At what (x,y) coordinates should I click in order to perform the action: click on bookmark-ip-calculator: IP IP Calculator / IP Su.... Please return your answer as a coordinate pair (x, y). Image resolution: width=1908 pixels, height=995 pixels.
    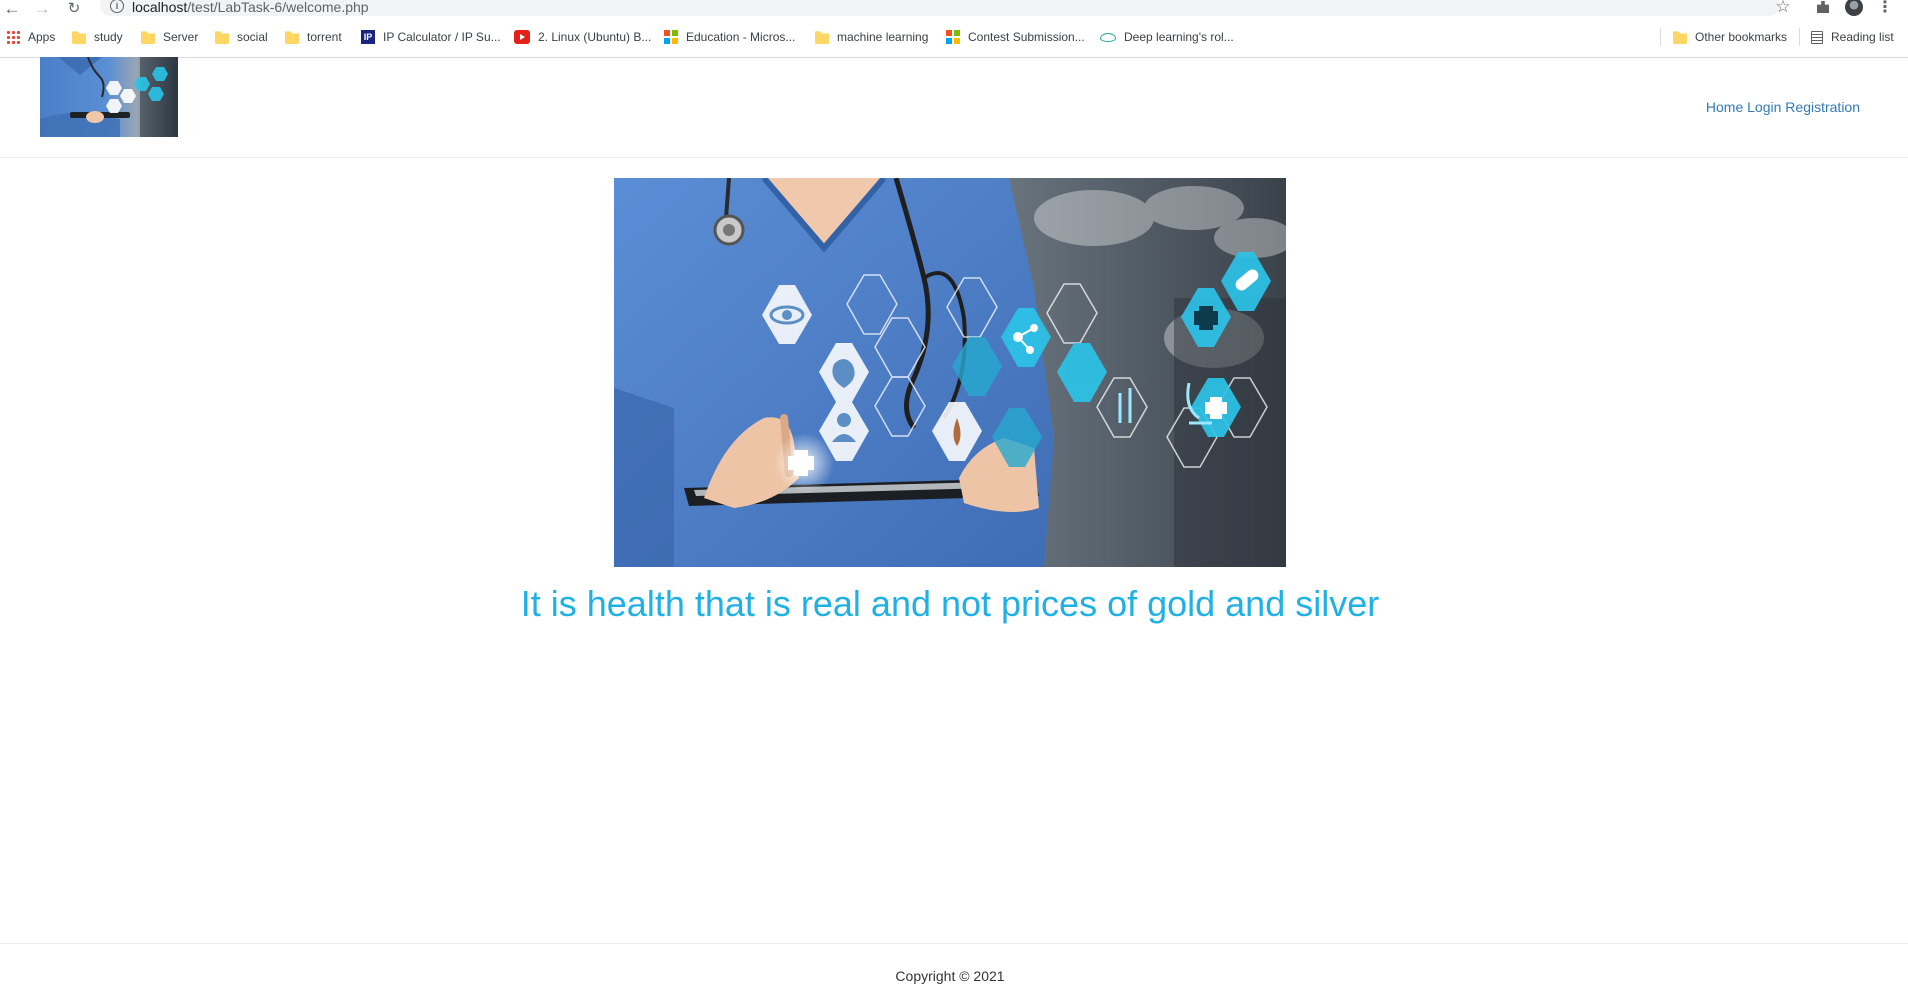
    Looking at the image, I should click on (431, 37).